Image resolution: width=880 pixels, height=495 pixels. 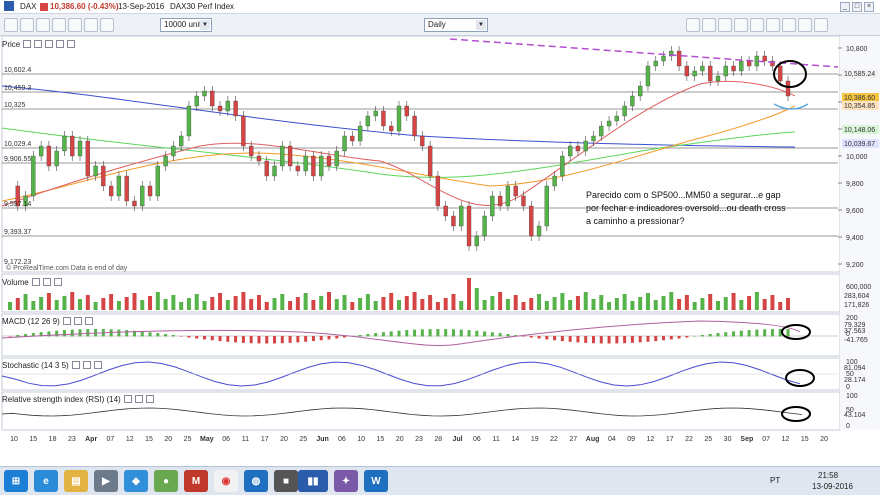 What do you see at coordinates (11, 25) in the screenshot?
I see `pointer-tool-icon` at bounding box center [11, 25].